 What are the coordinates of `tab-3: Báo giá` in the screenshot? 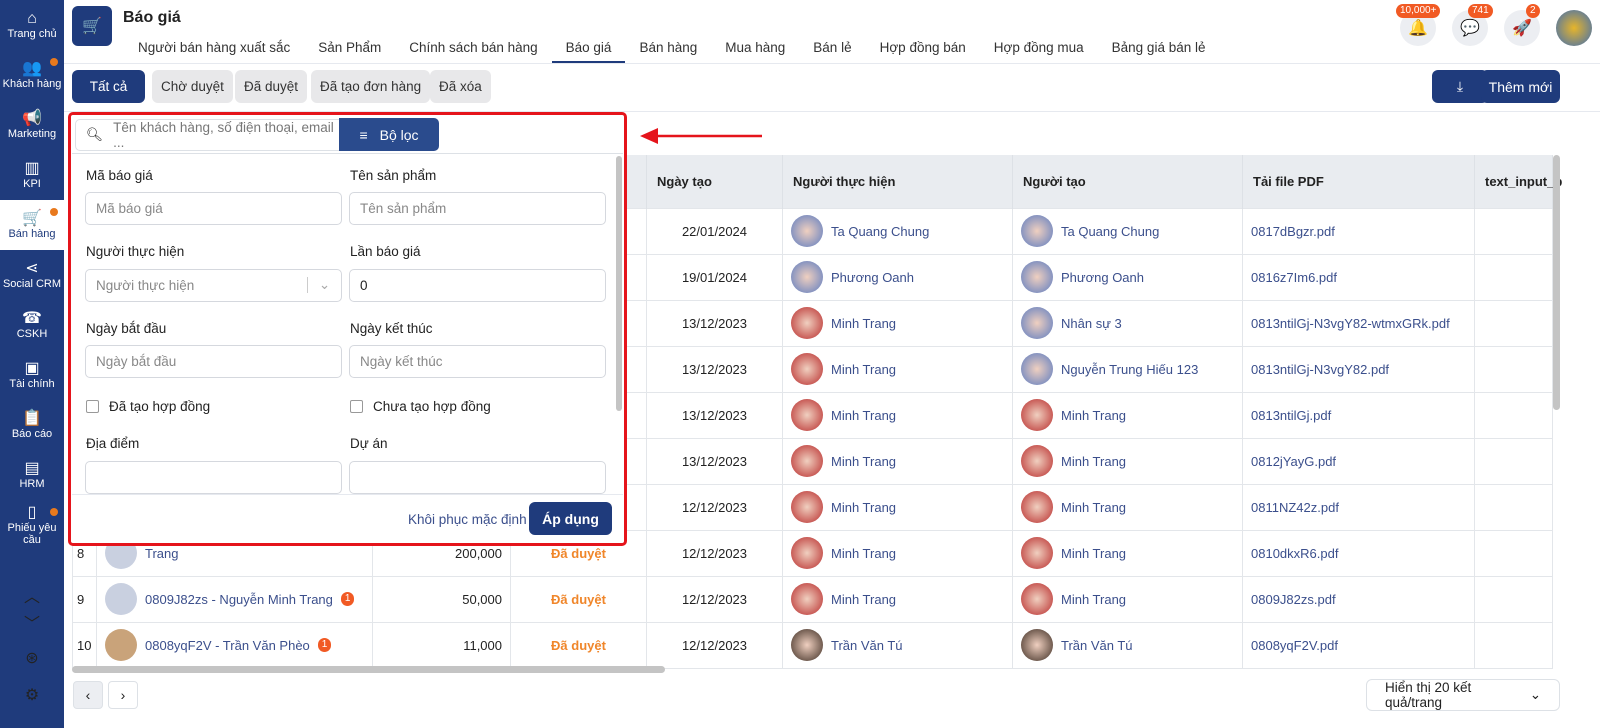 It's located at (588, 50).